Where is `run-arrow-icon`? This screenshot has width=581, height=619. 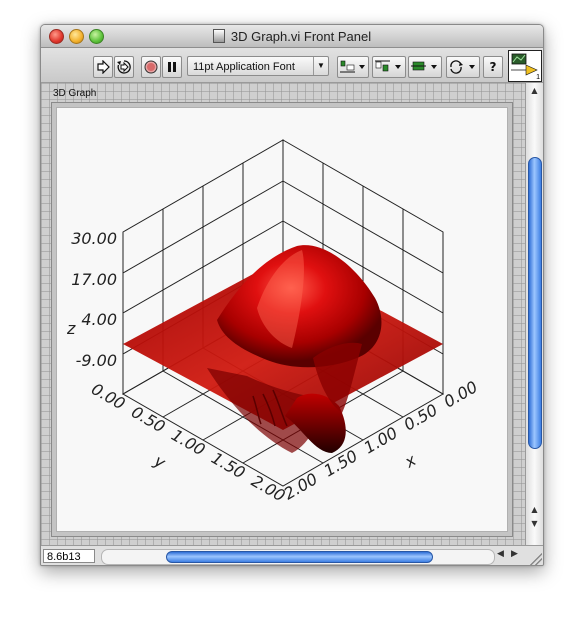 run-arrow-icon is located at coordinates (103, 67).